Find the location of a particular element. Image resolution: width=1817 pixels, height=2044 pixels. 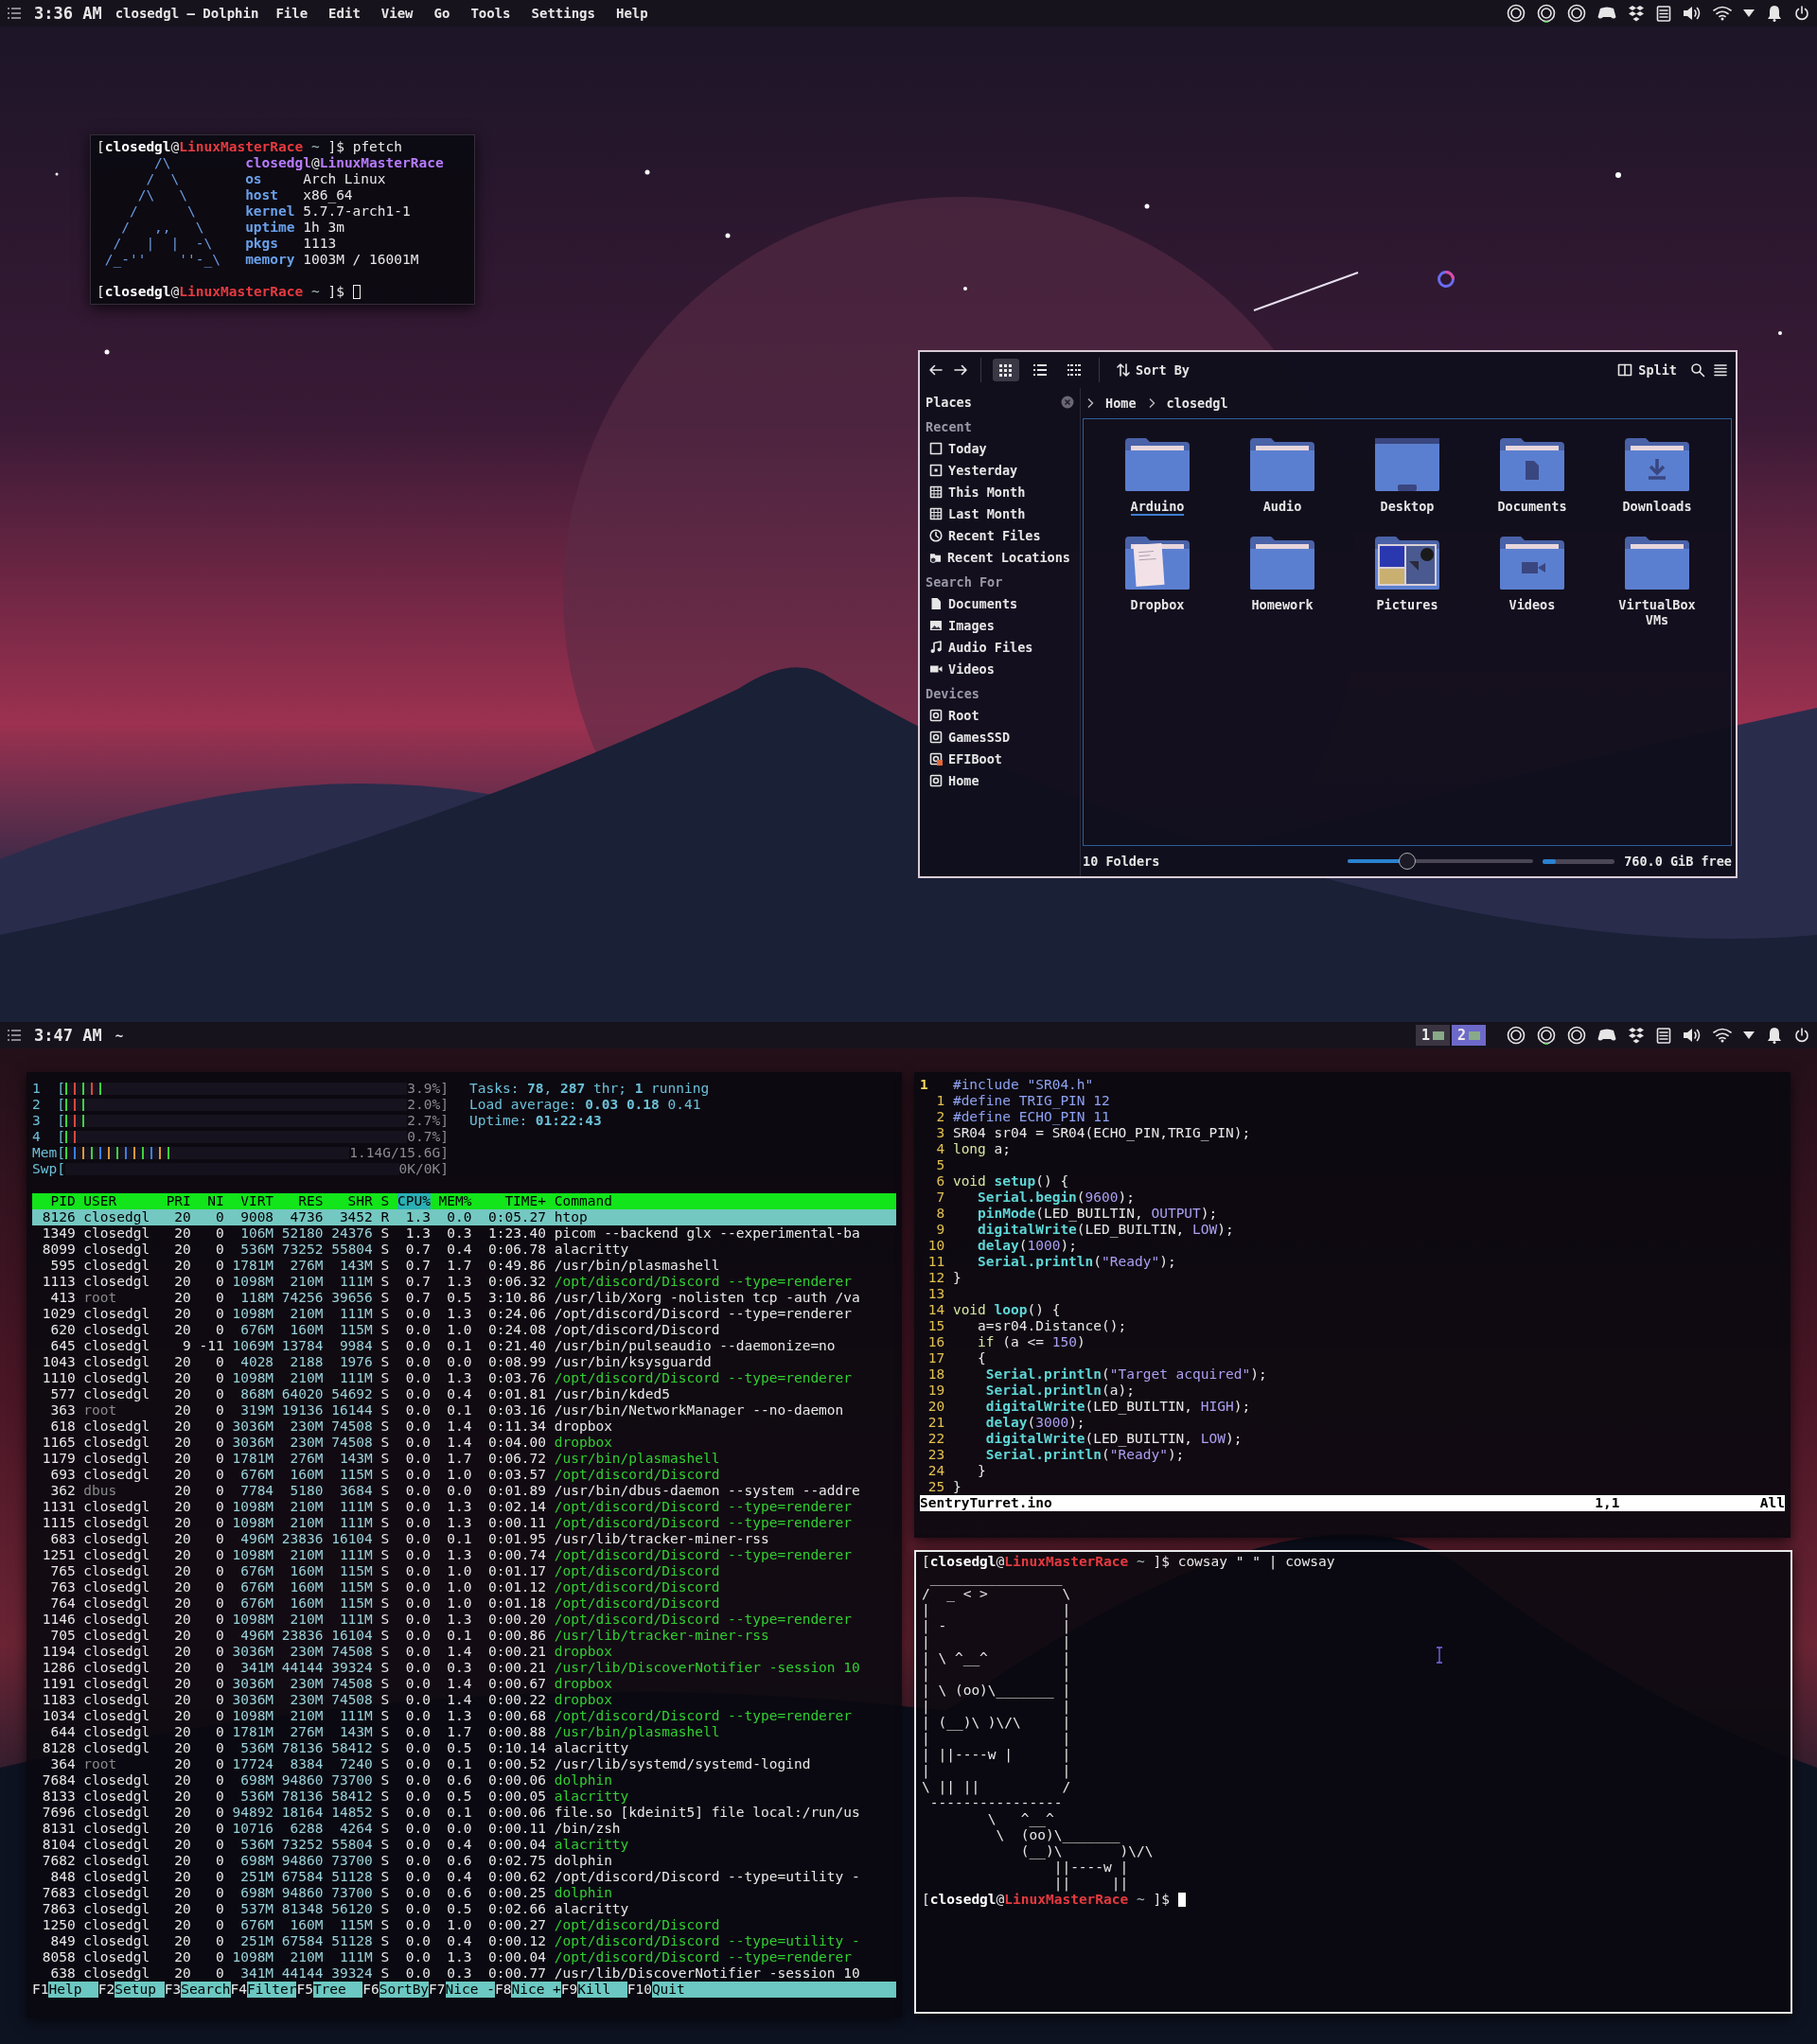

places-item: Recent Locations is located at coordinates (1000, 557).